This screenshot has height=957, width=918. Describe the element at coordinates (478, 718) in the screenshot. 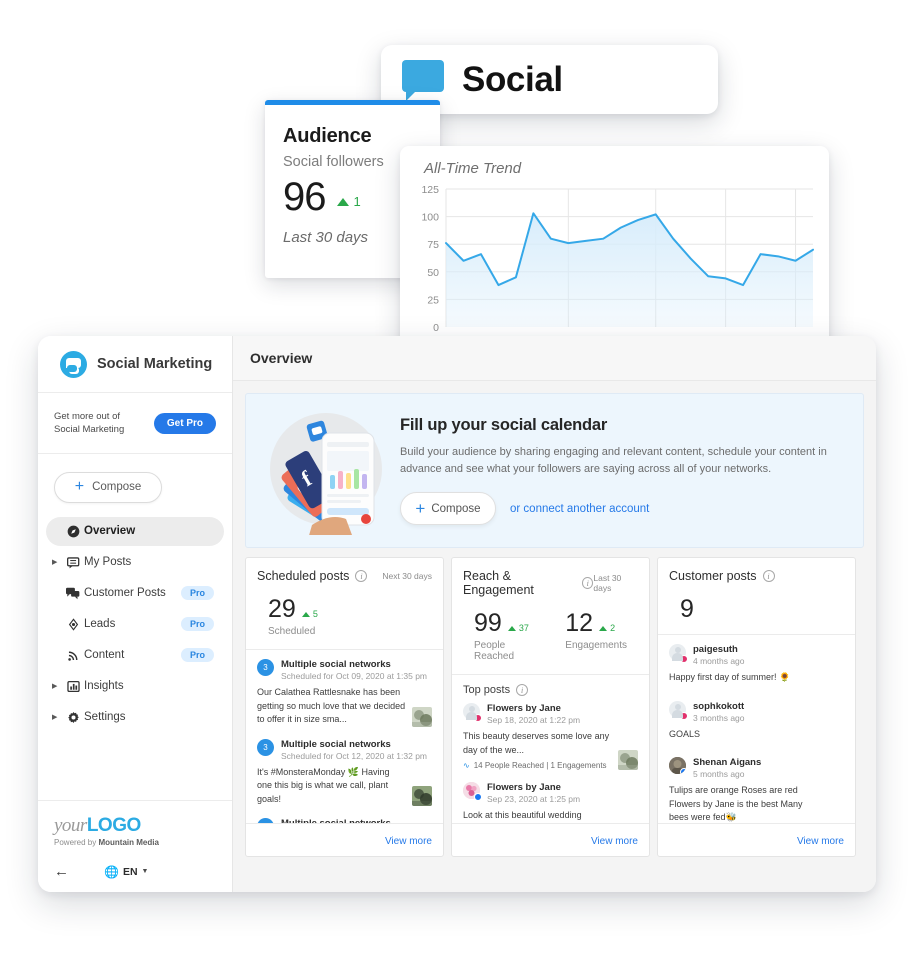

I see `instagram-badge-icon` at that location.